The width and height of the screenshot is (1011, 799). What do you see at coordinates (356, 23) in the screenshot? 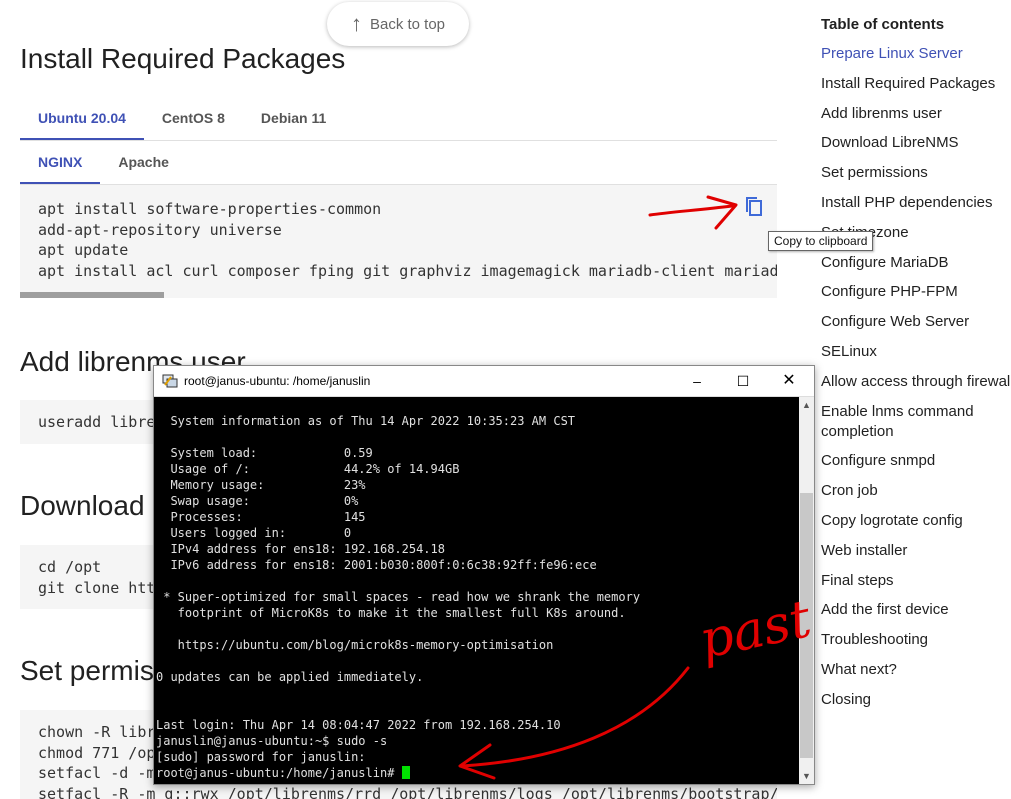
I see `arrow-up-icon: ↑` at bounding box center [356, 23].